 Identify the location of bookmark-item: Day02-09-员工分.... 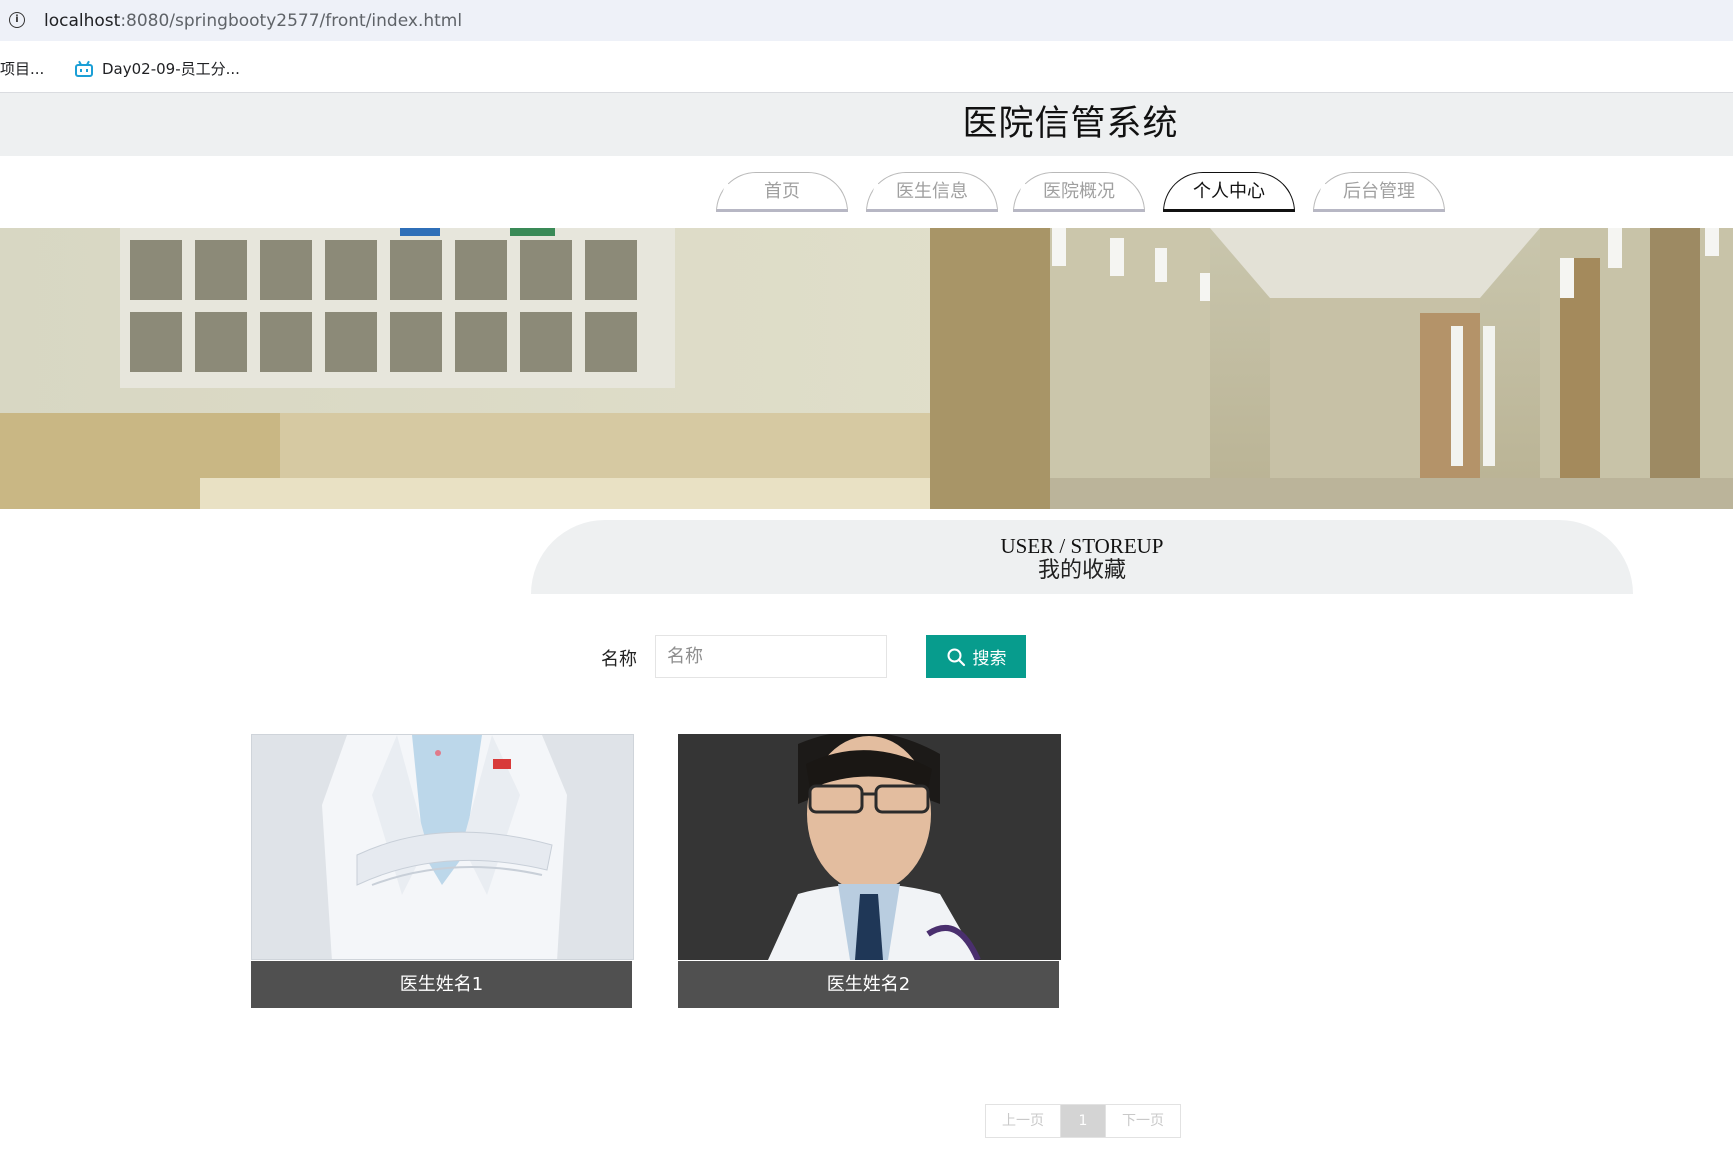
(157, 68).